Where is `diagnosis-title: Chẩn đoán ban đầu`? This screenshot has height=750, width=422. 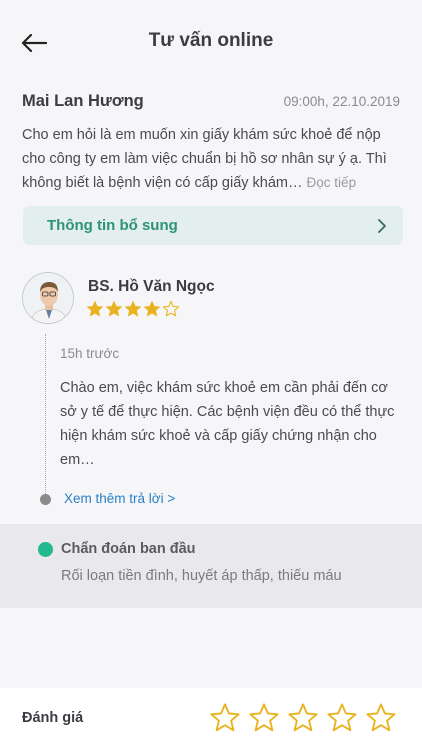 diagnosis-title: Chẩn đoán ban đầu is located at coordinates (128, 549).